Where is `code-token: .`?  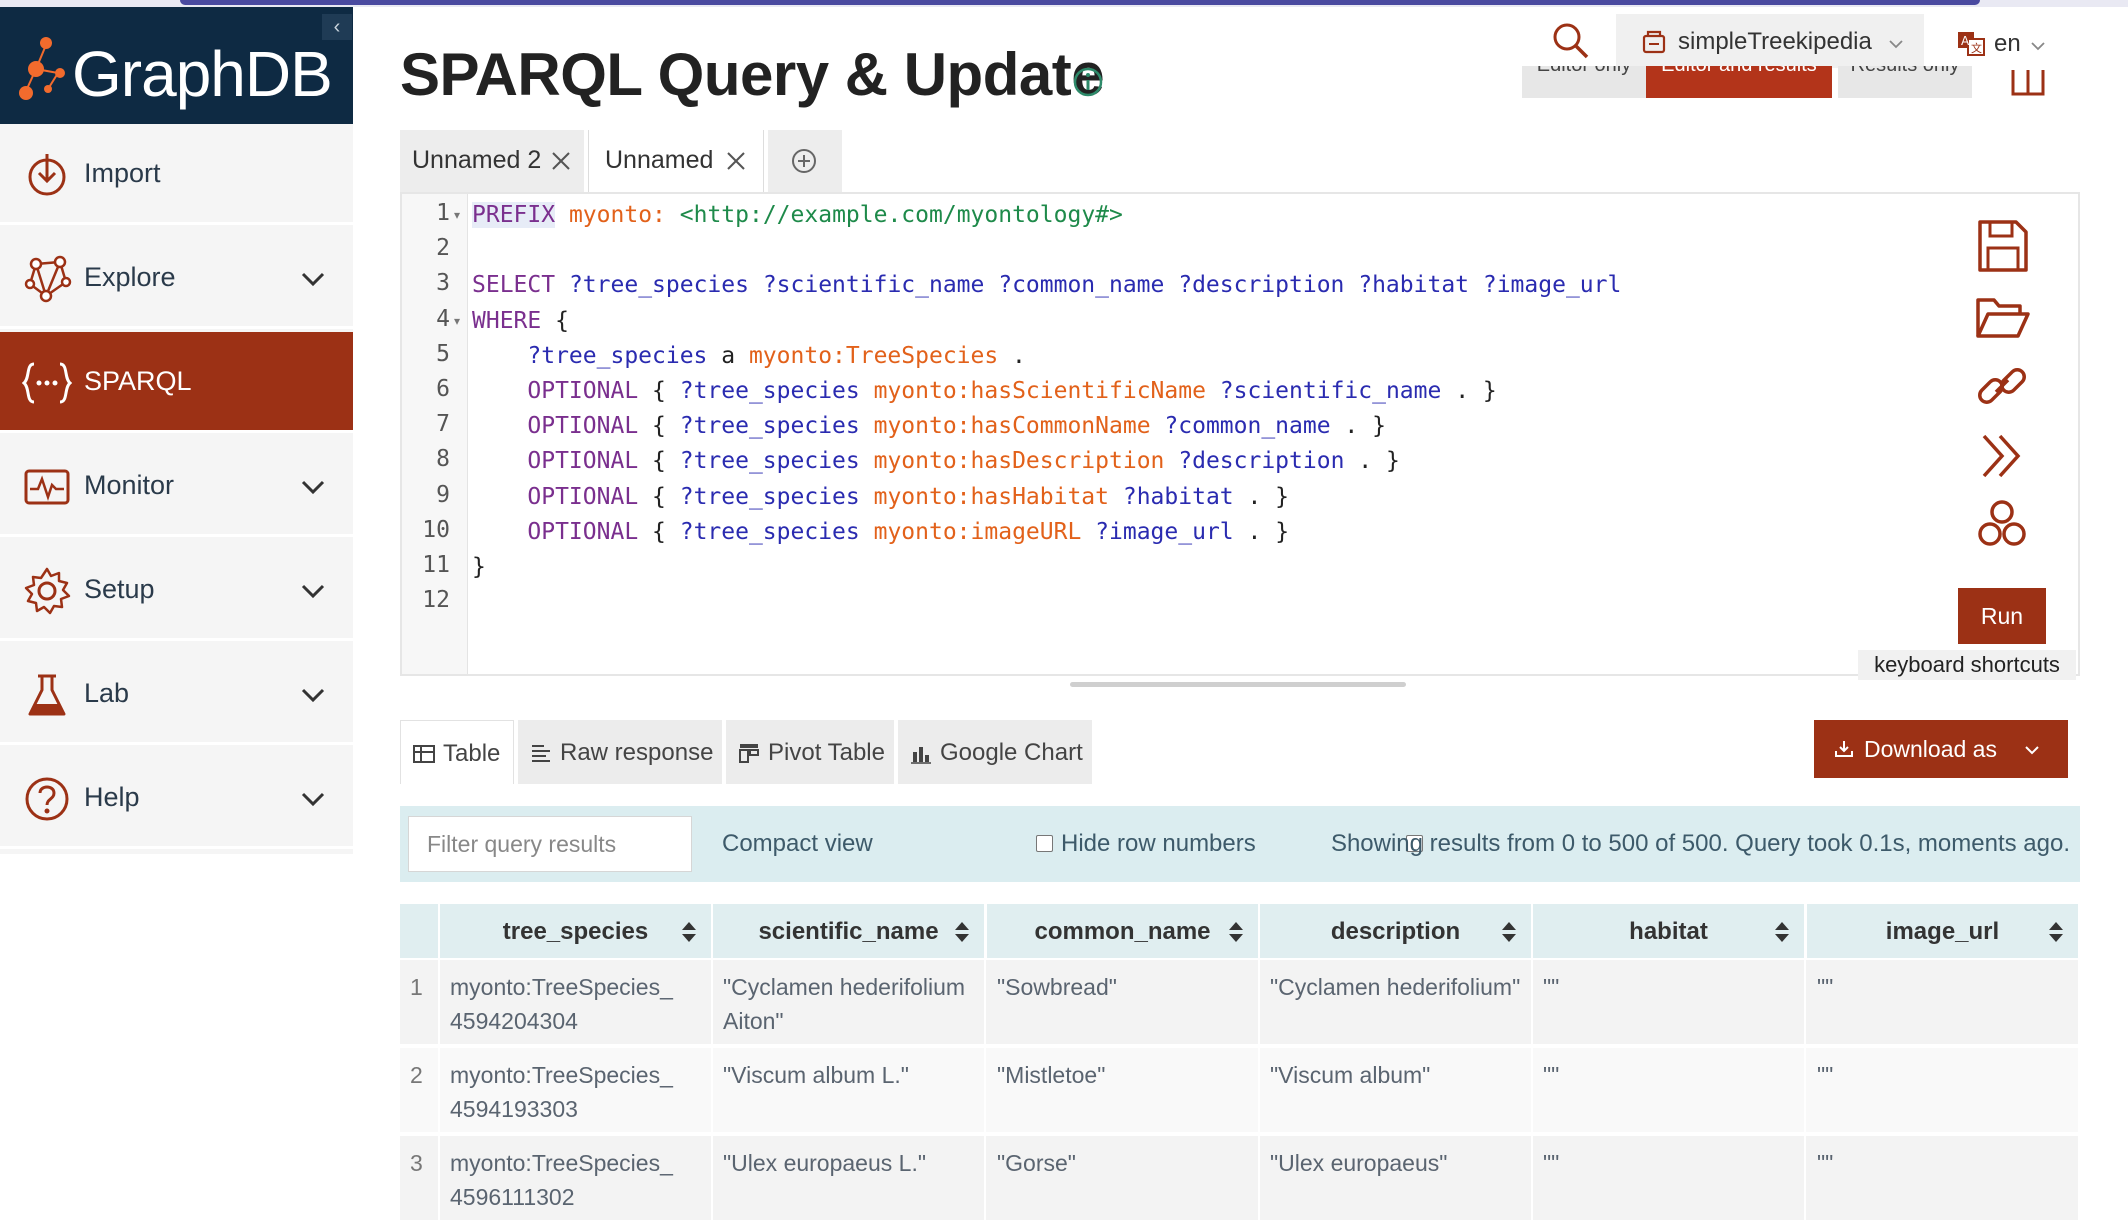 code-token: . is located at coordinates (1012, 355).